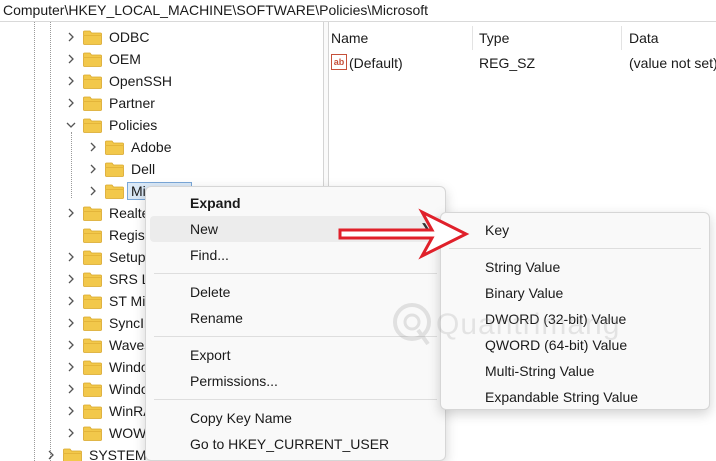 The image size is (716, 461). Describe the element at coordinates (107, 345) in the screenshot. I see `tree-item: Waves` at that location.